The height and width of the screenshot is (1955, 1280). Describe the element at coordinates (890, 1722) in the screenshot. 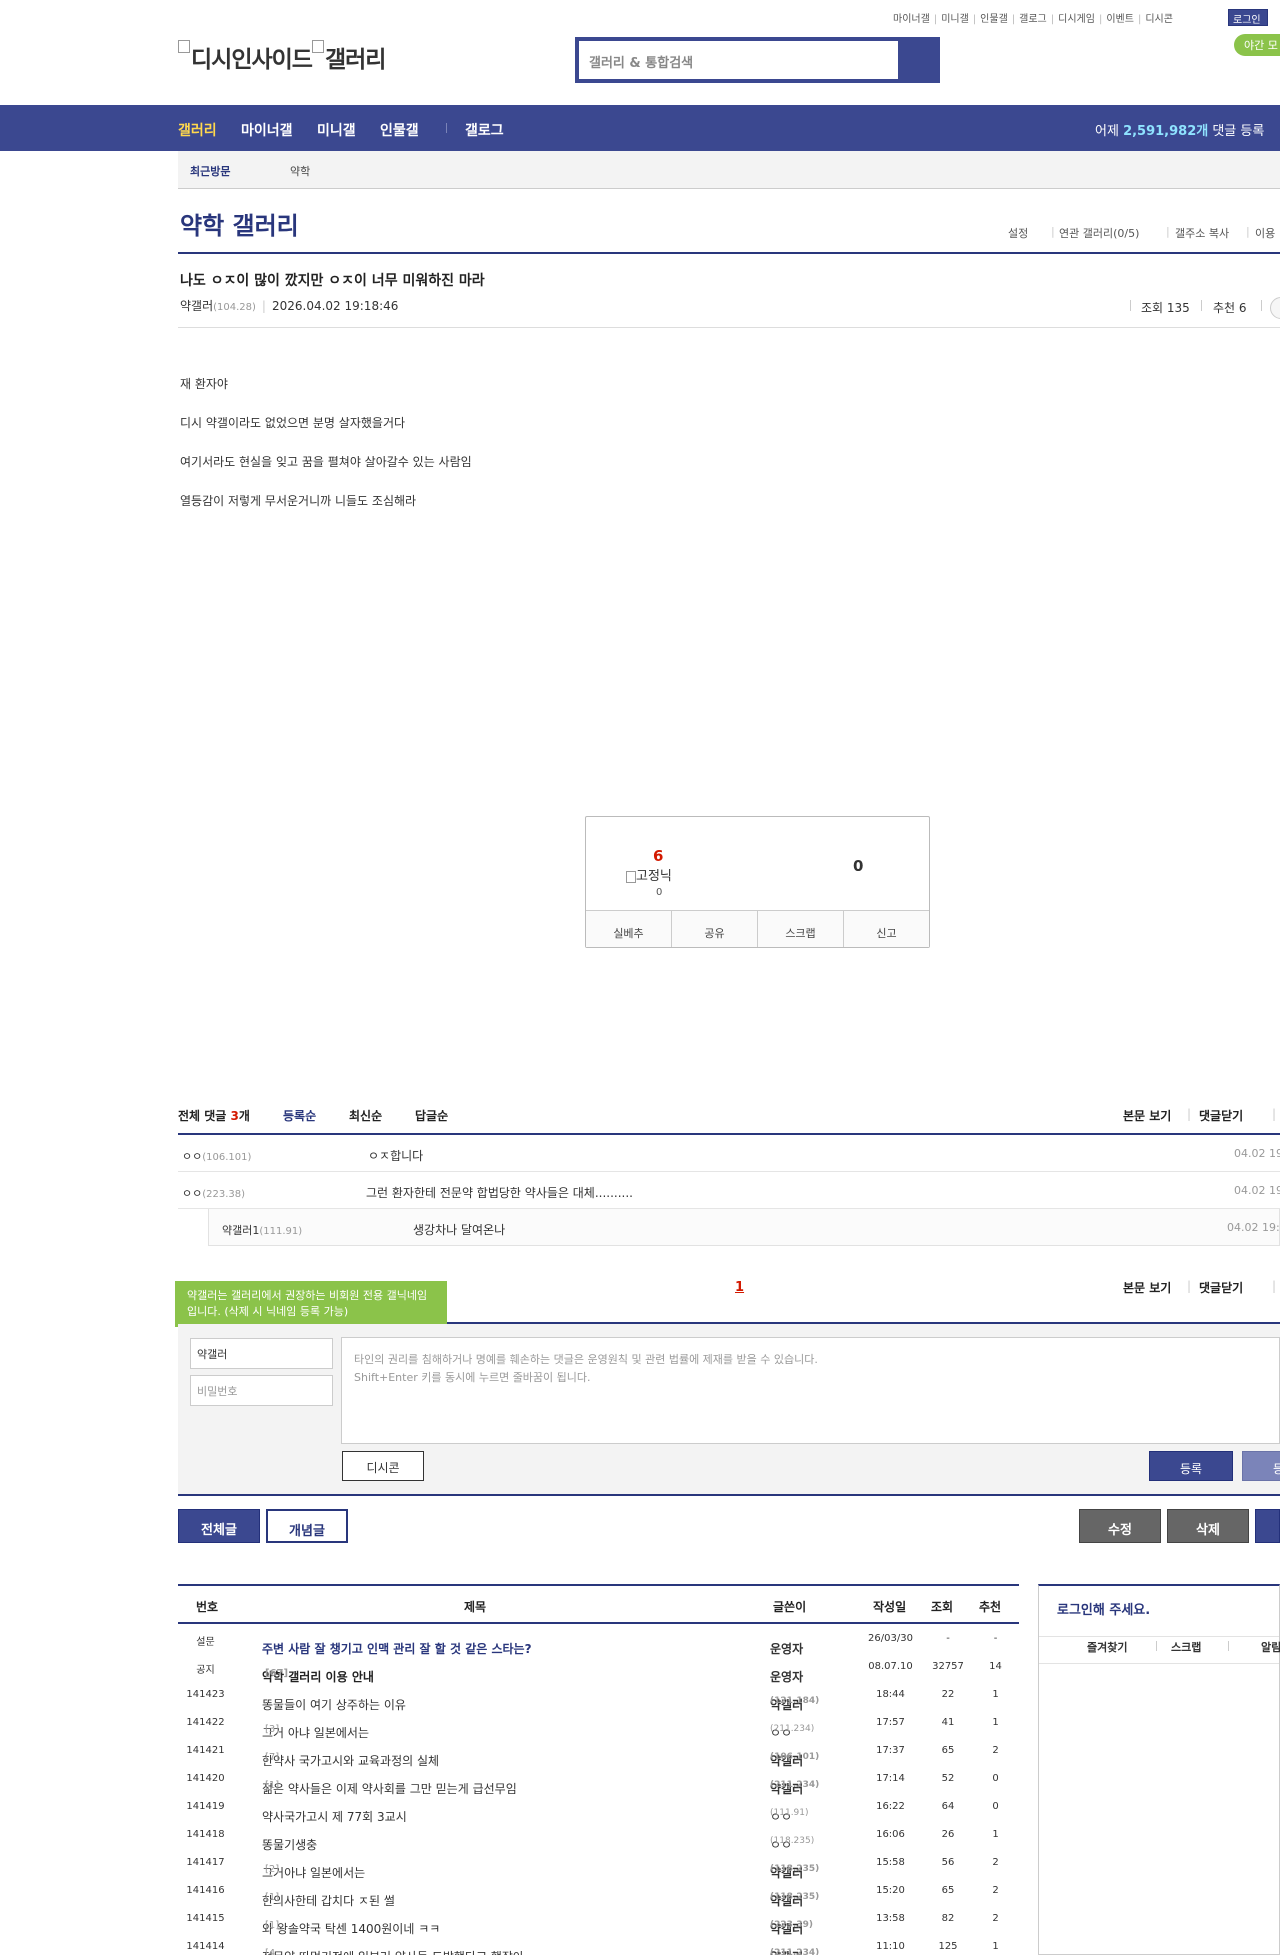

I see `post-date: 17:57` at that location.